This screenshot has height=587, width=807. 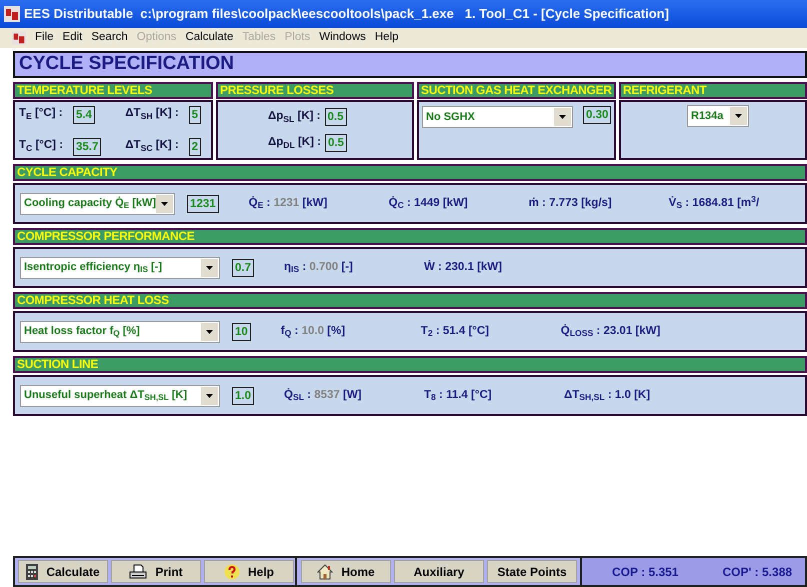 What do you see at coordinates (209, 38) in the screenshot?
I see `menu-item: Calculate` at bounding box center [209, 38].